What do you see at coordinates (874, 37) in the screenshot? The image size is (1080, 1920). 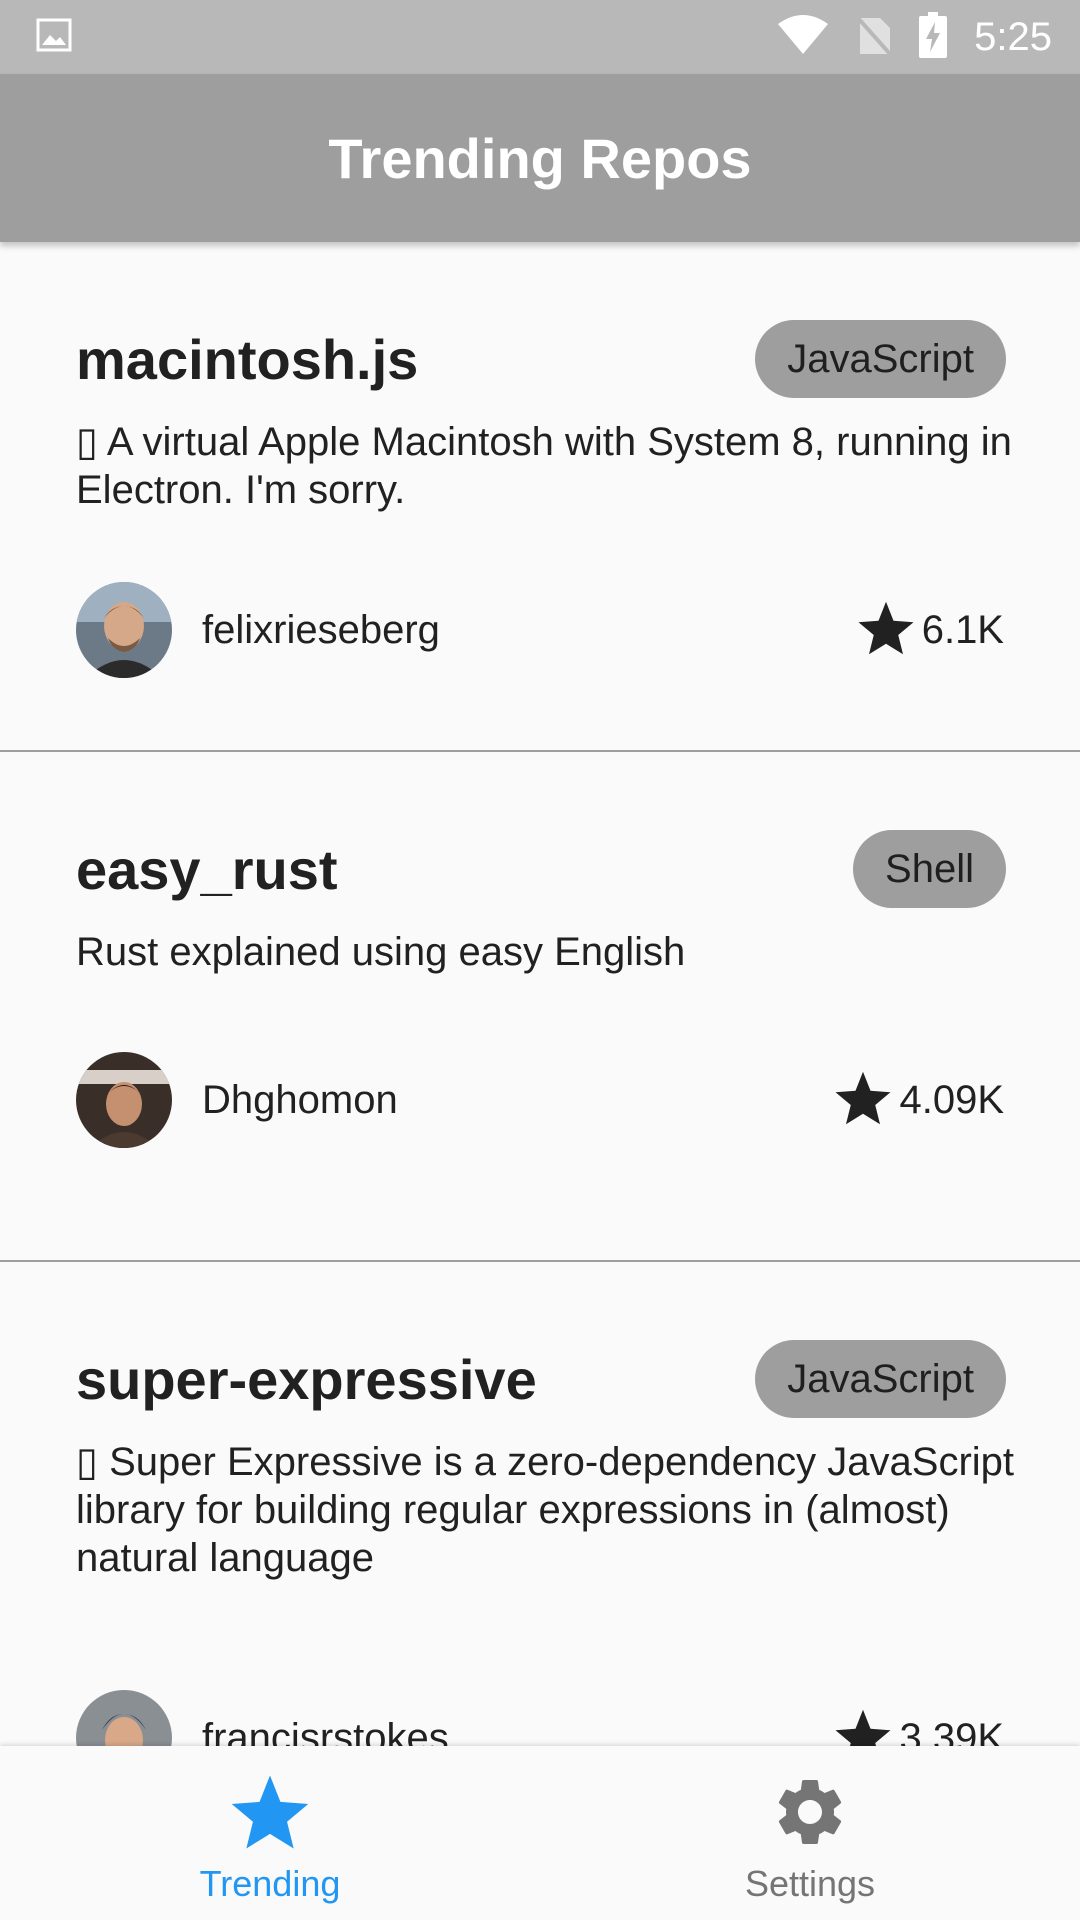 I see `no-sim-icon` at bounding box center [874, 37].